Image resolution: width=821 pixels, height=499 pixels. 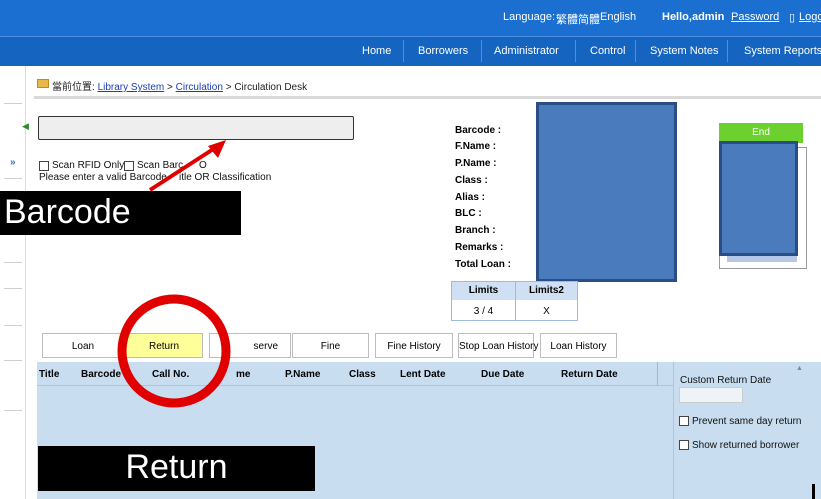 I want to click on annotation-overlay, so click(x=174, y=274).